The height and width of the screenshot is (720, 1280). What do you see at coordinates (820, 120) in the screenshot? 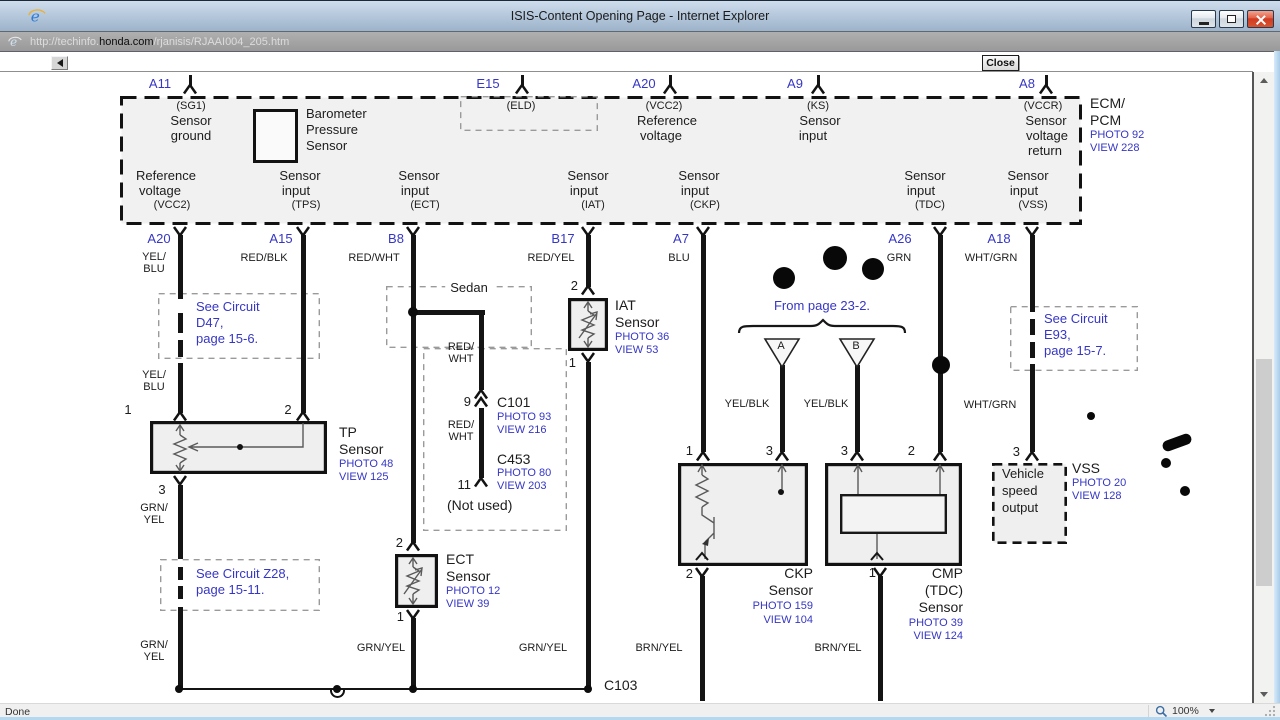
I see `ks-line1: Sensor` at bounding box center [820, 120].